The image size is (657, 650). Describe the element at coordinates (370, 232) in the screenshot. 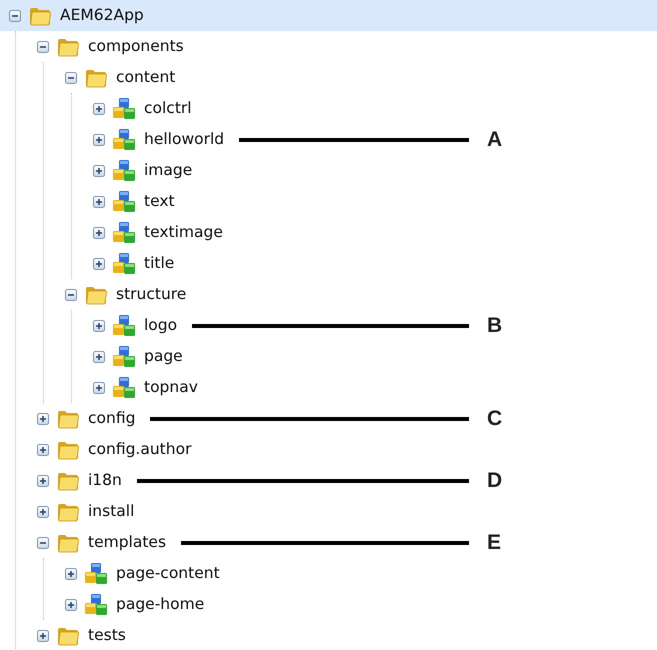

I see `tree-row: textimage` at that location.